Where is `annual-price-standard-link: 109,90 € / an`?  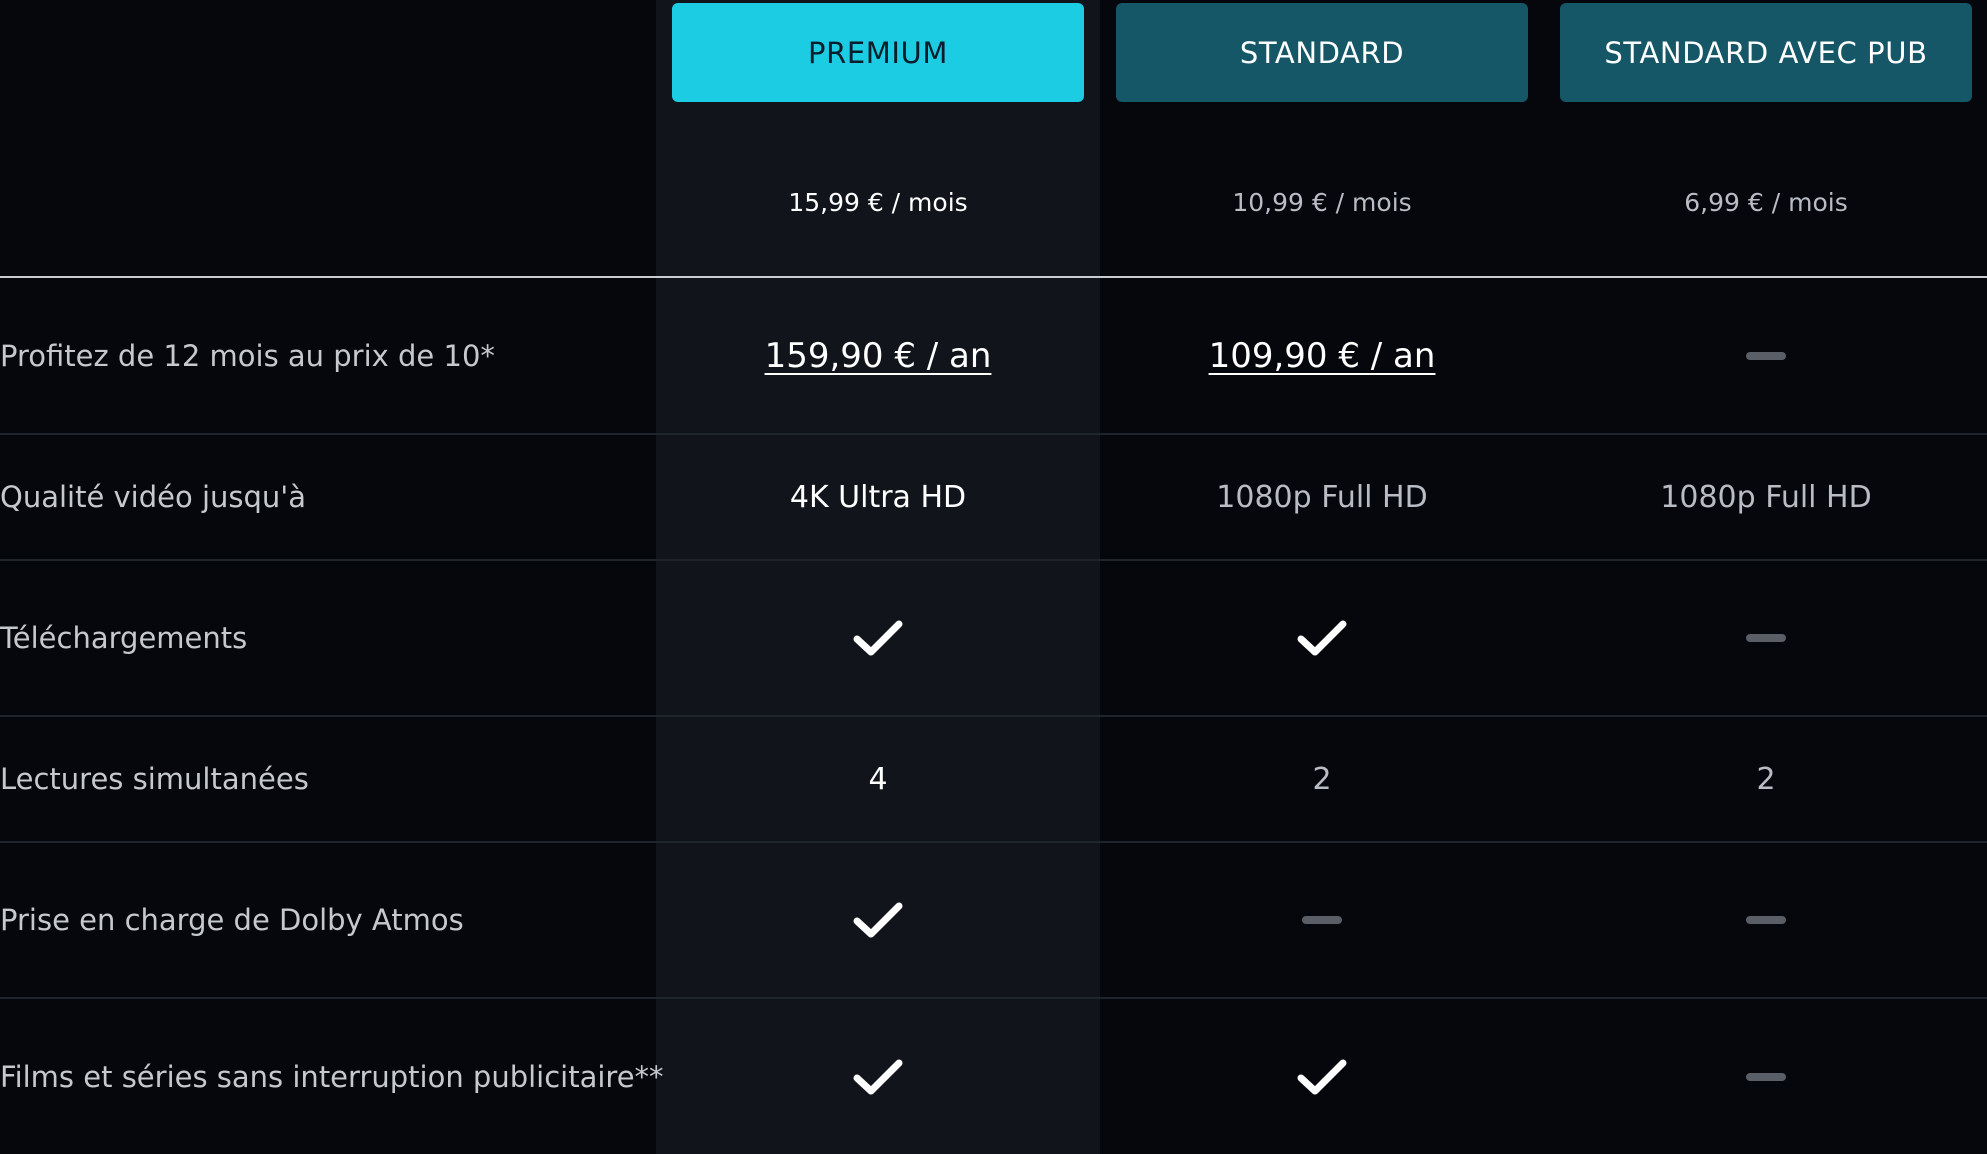 annual-price-standard-link: 109,90 € / an is located at coordinates (1322, 356).